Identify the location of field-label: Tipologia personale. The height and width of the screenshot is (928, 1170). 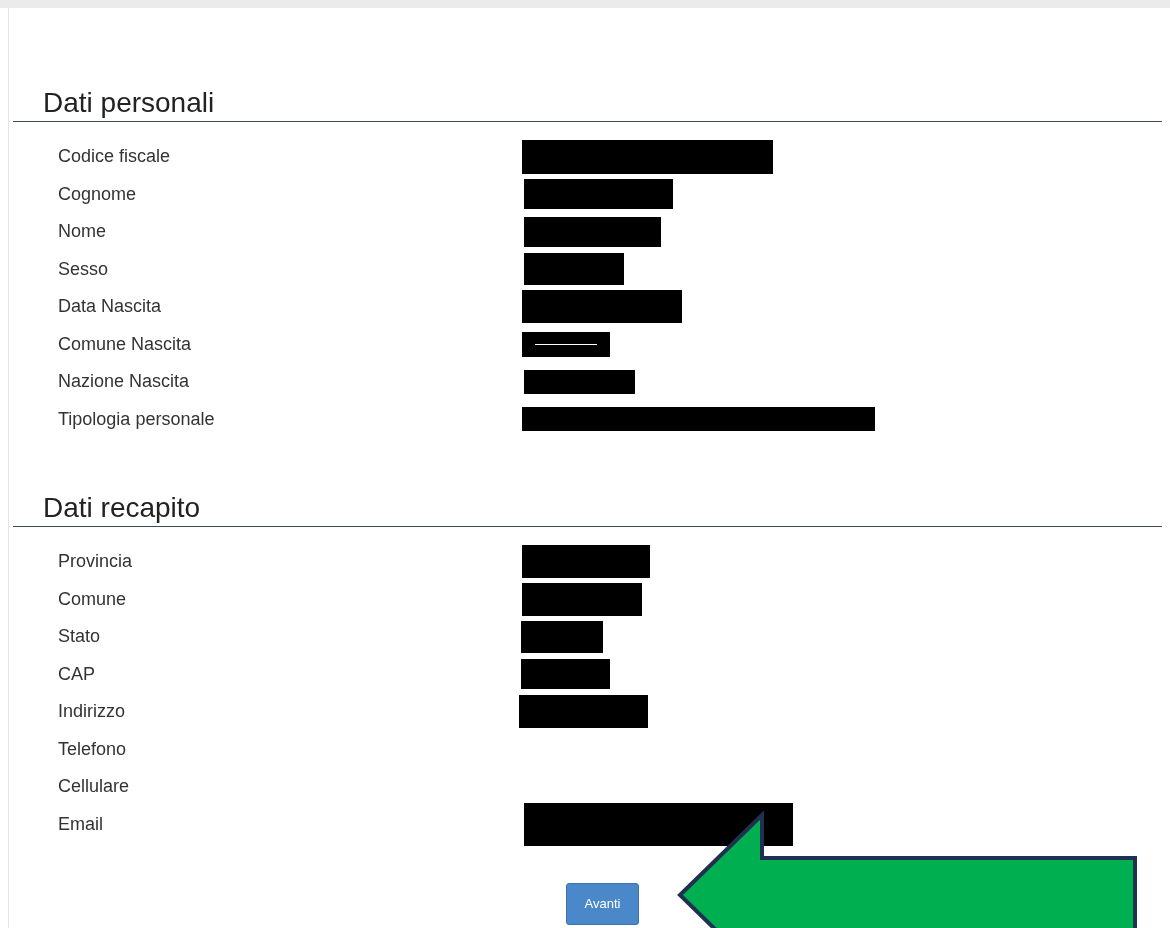
(137, 419).